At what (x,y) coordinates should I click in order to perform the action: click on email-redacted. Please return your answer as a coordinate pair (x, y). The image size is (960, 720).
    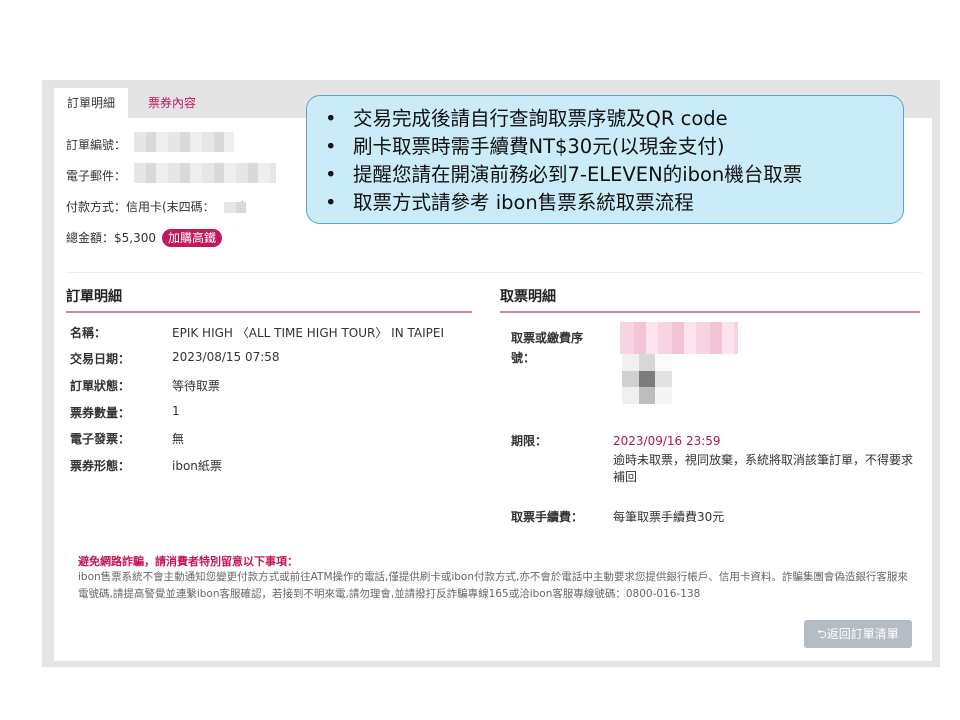
    Looking at the image, I should click on (205, 173).